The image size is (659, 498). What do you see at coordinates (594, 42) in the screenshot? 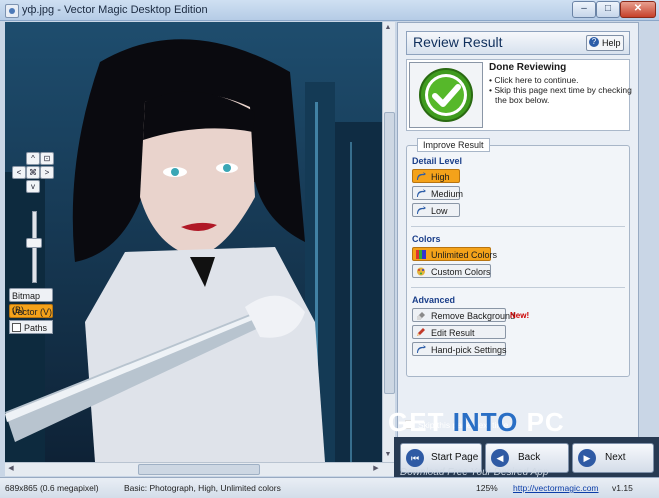
I see `help-icon: ?` at bounding box center [594, 42].